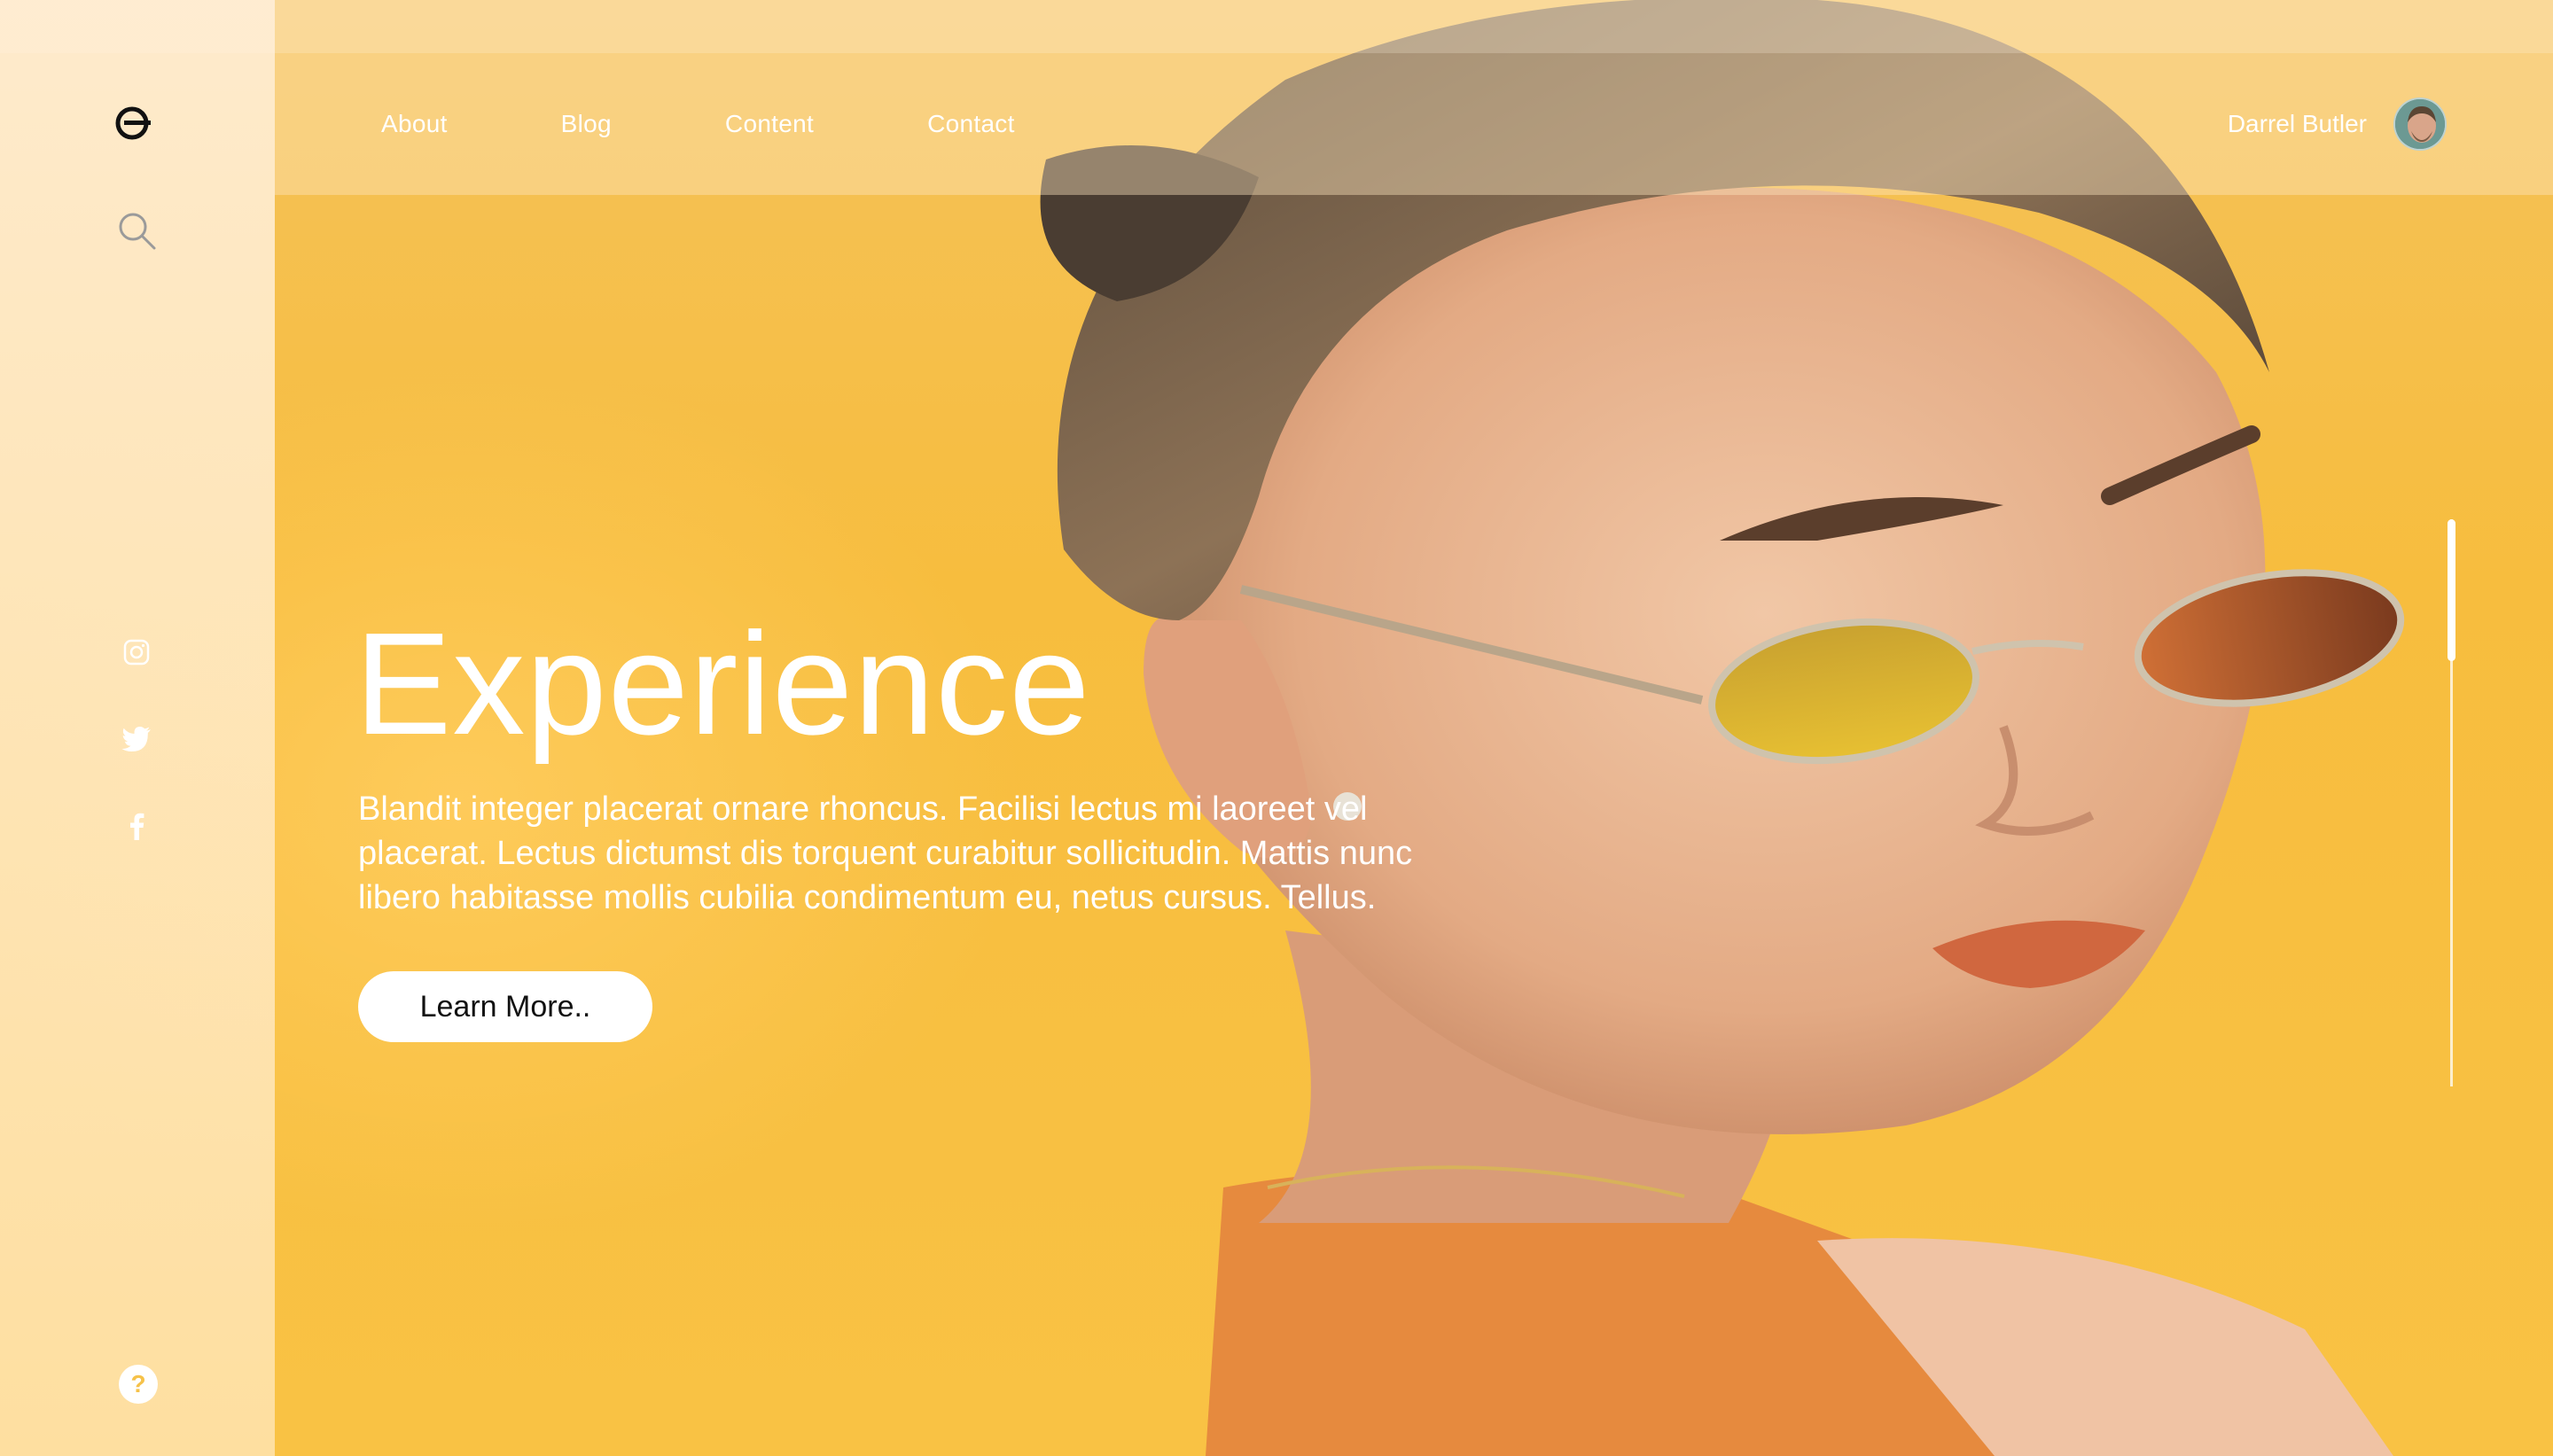 The width and height of the screenshot is (2553, 1456). I want to click on avatar-image, so click(2420, 124).